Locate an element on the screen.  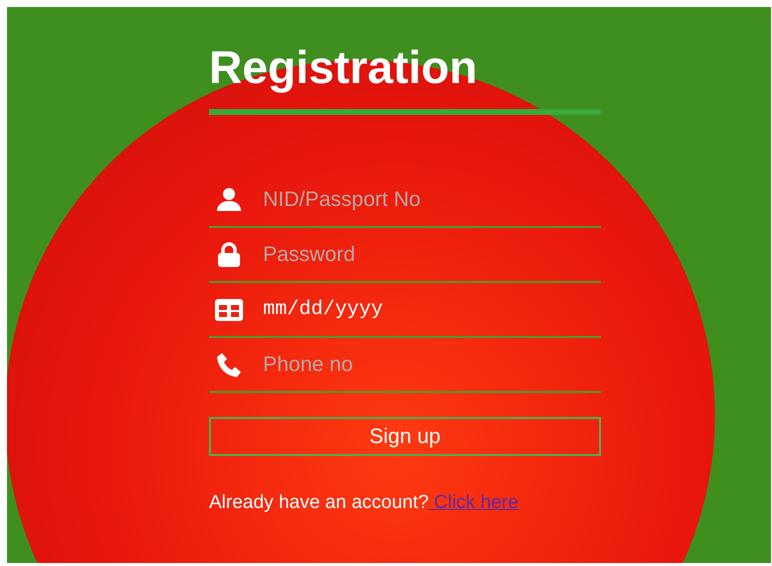
padlock-icon is located at coordinates (229, 255).